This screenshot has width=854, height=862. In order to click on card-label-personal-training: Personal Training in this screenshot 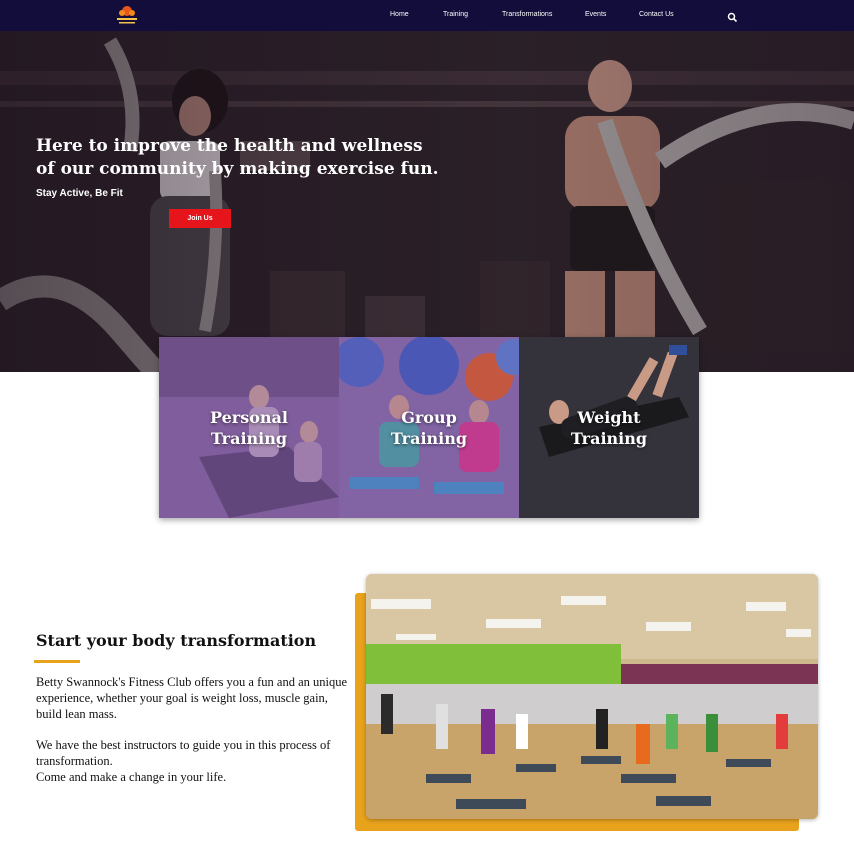, I will do `click(249, 428)`.